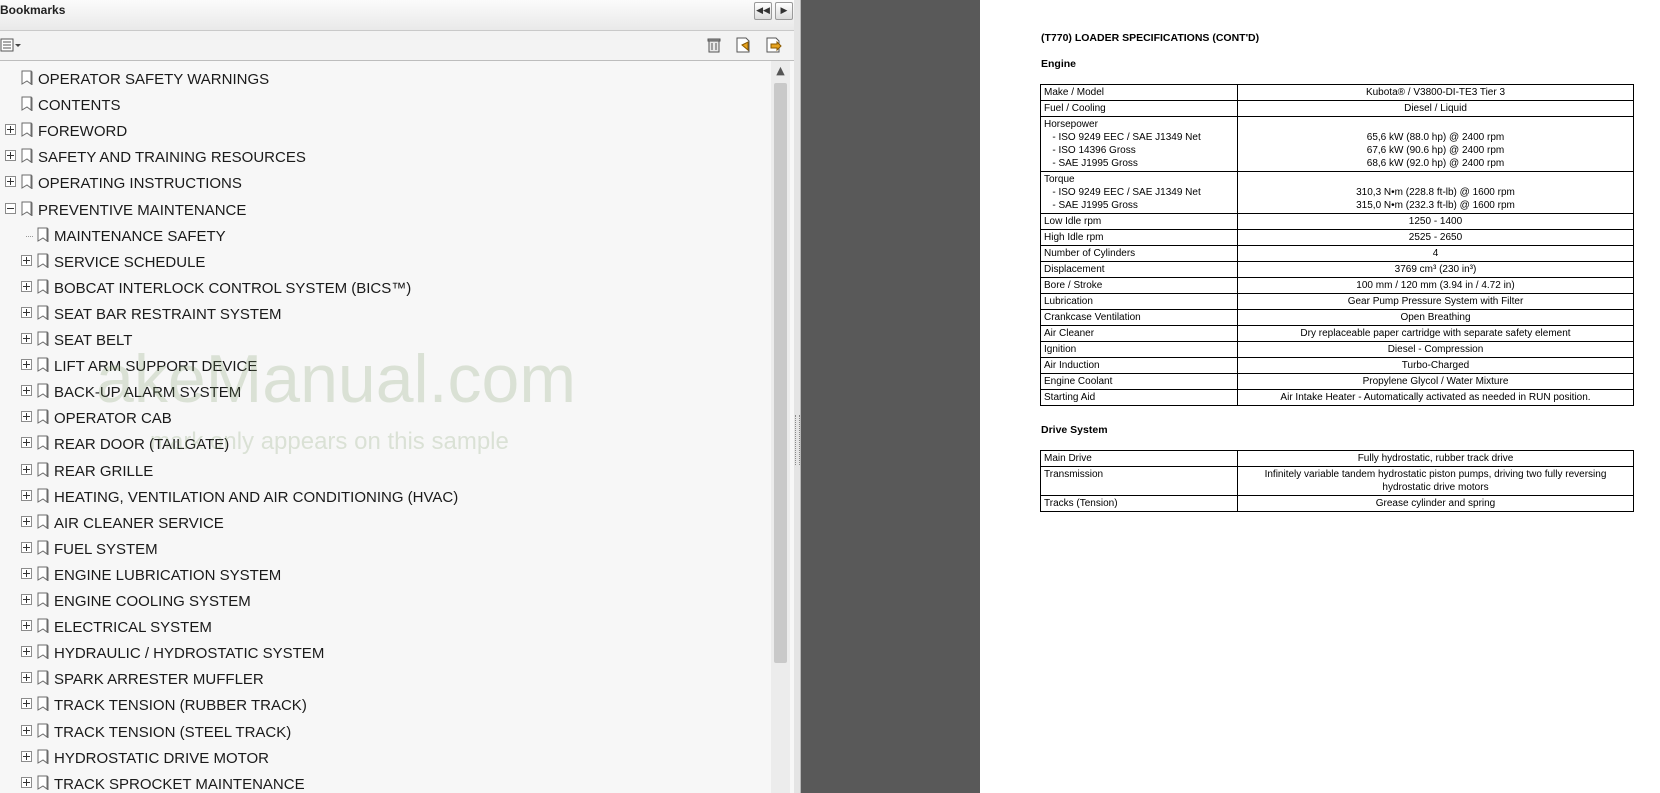 This screenshot has height=793, width=1660. I want to click on panel-options-button: ▶, so click(784, 11).